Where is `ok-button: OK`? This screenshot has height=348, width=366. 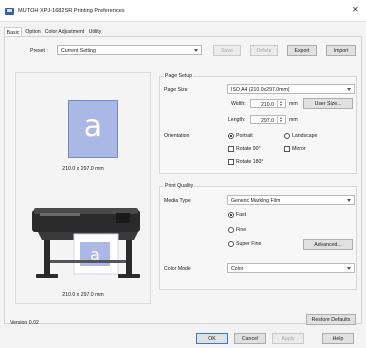 ok-button: OK is located at coordinates (212, 338).